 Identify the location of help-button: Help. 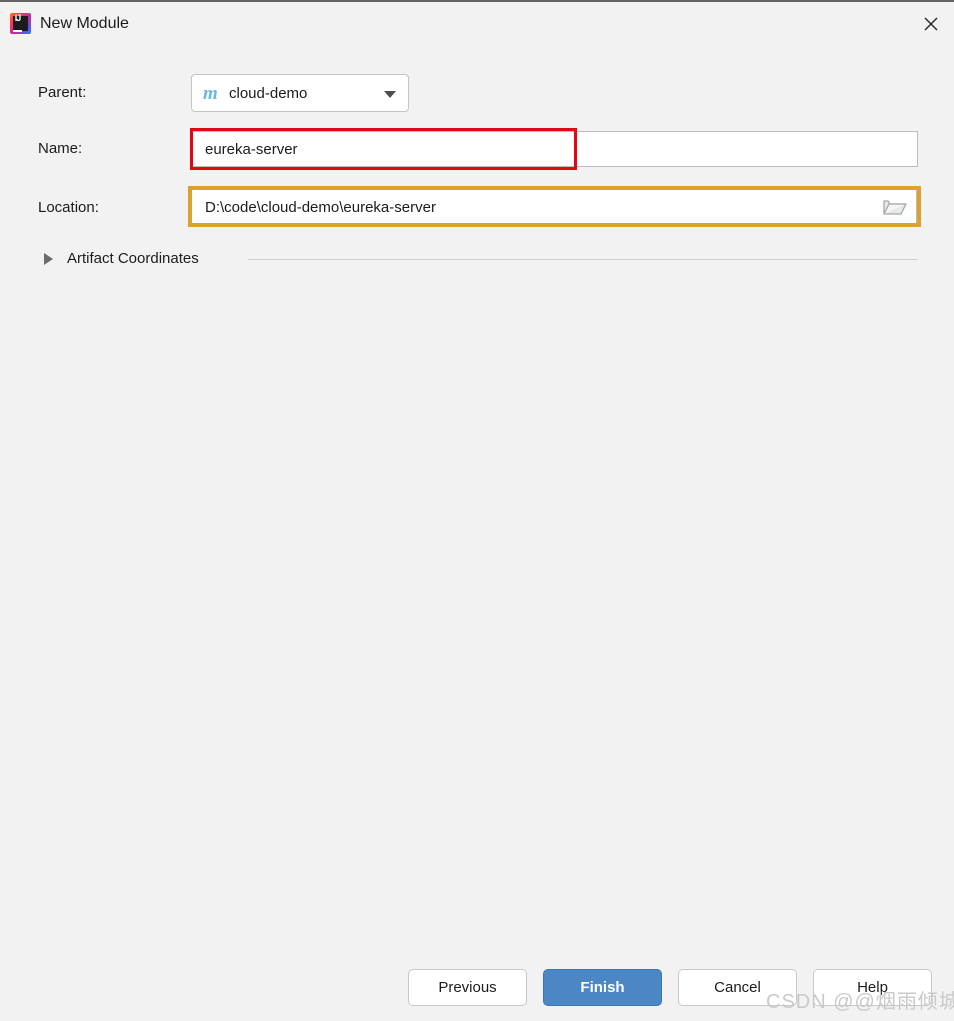
(872, 987).